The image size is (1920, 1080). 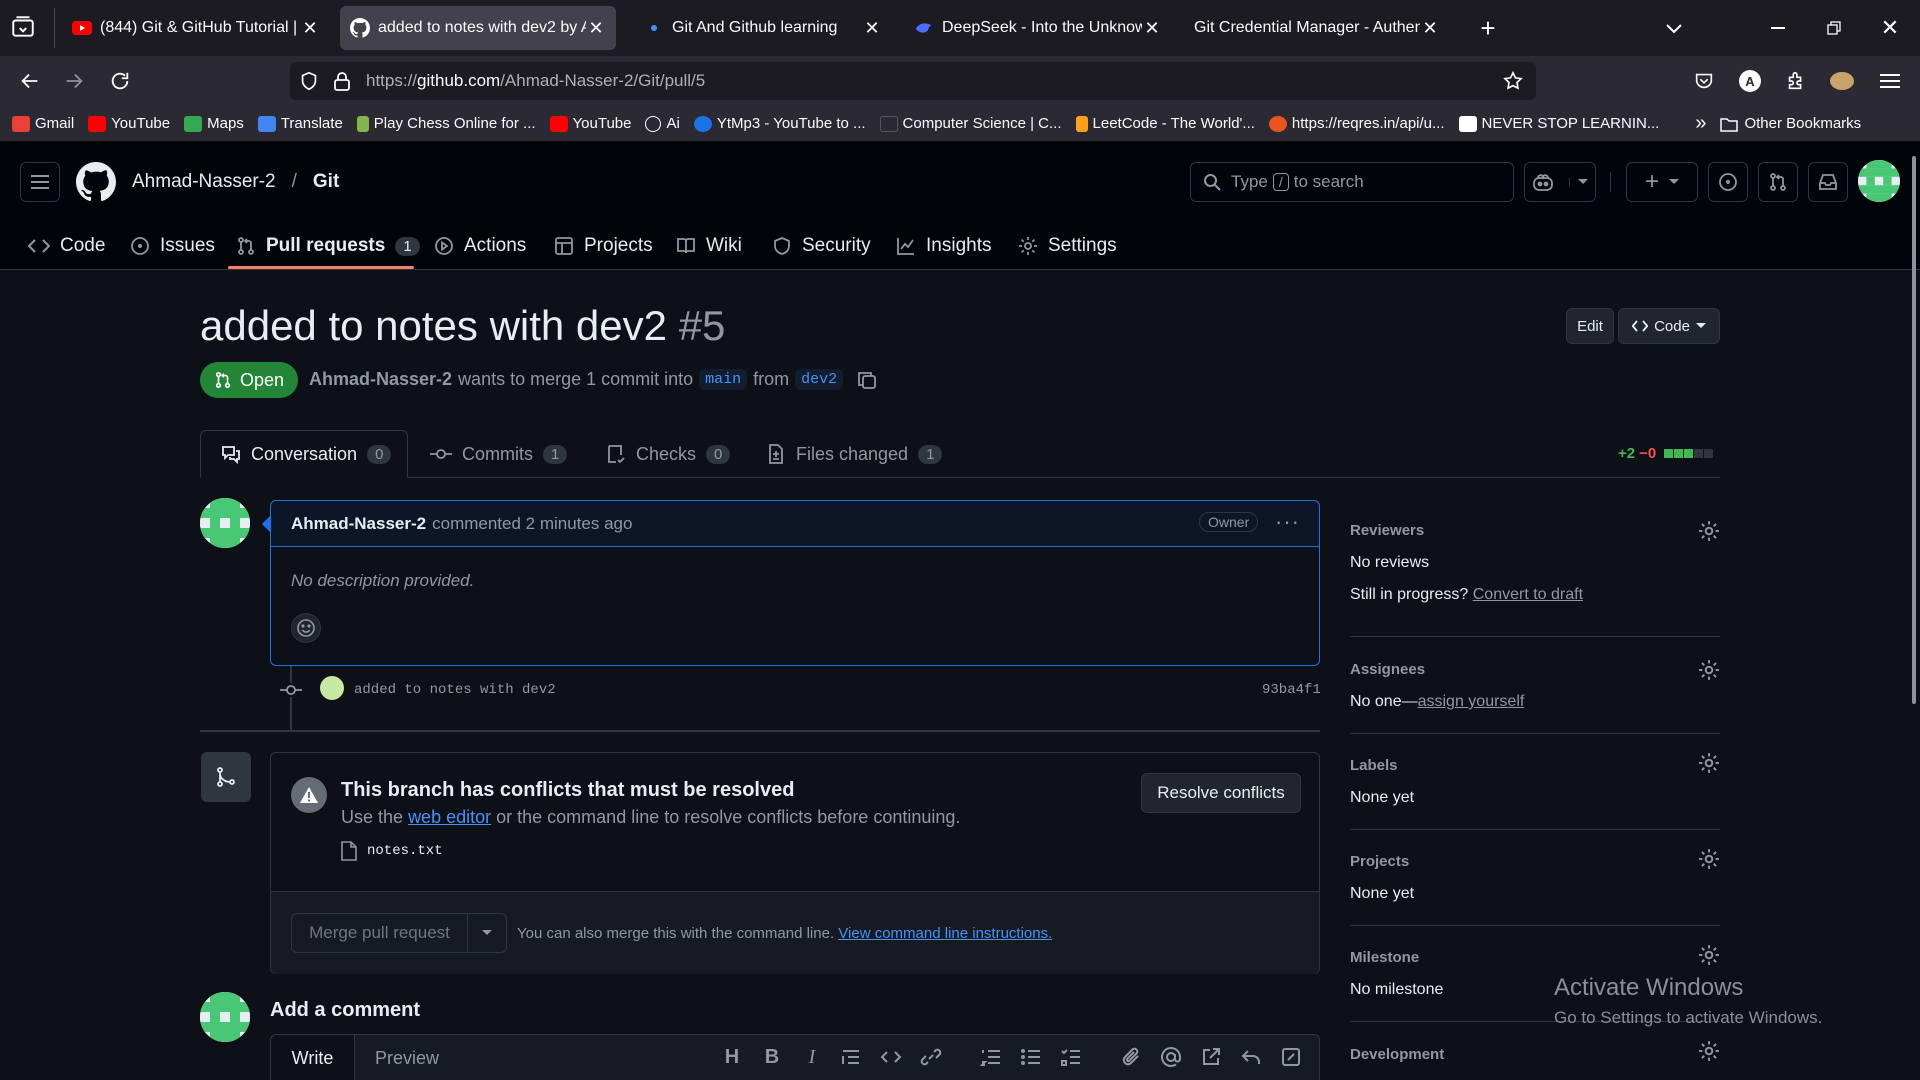 What do you see at coordinates (480, 246) in the screenshot?
I see `tab-actions: Actions` at bounding box center [480, 246].